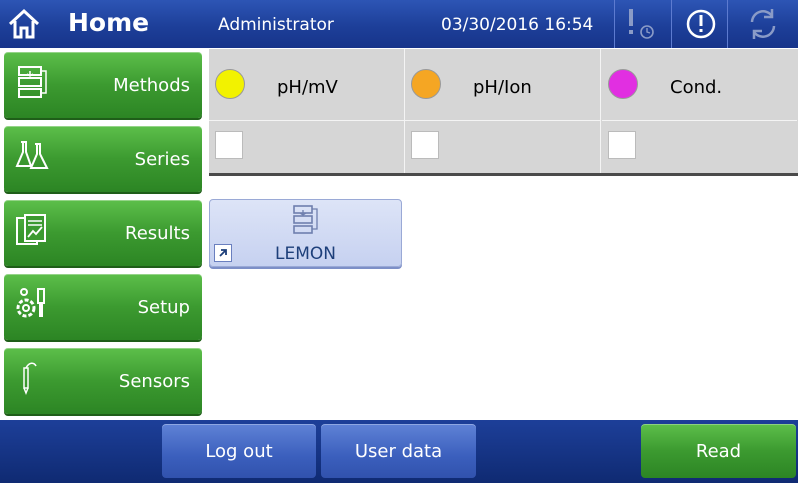 The height and width of the screenshot is (483, 798). What do you see at coordinates (151, 85) in the screenshot?
I see `sidebar-item-label: Methods` at bounding box center [151, 85].